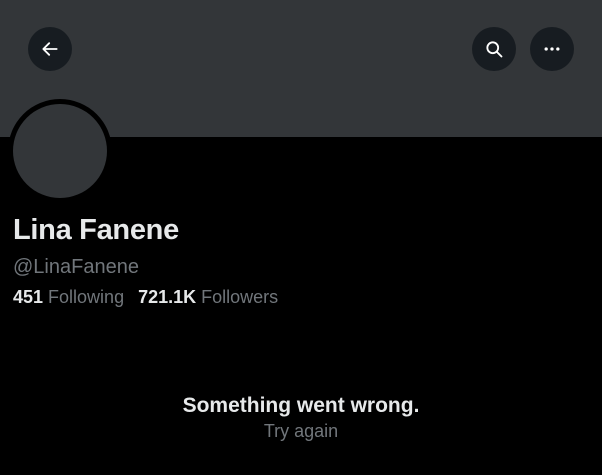 The width and height of the screenshot is (602, 475). What do you see at coordinates (28, 297) in the screenshot?
I see `following-count: 451` at bounding box center [28, 297].